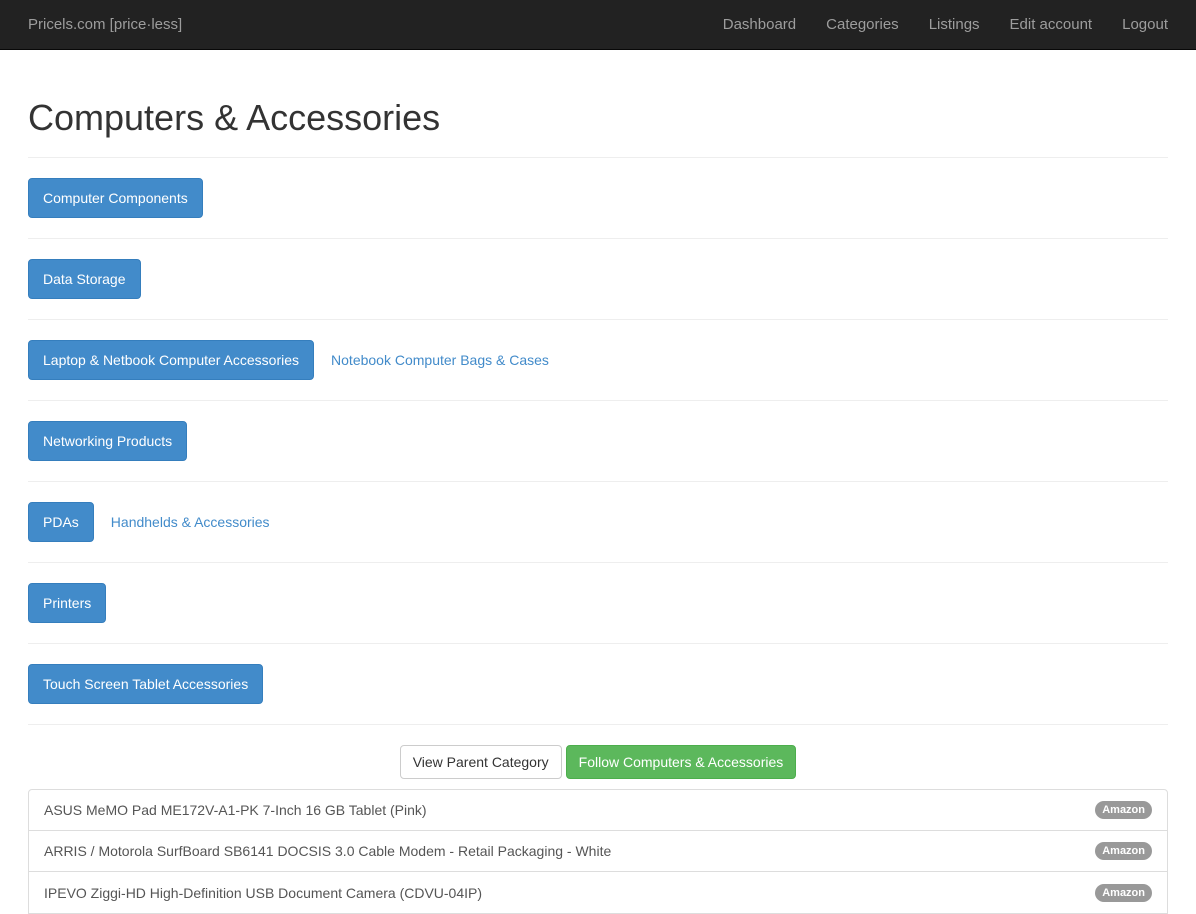 The width and height of the screenshot is (1196, 914). What do you see at coordinates (146, 684) in the screenshot?
I see `category-button-tablet-accessories: Touch Screen Tablet Accessories` at bounding box center [146, 684].